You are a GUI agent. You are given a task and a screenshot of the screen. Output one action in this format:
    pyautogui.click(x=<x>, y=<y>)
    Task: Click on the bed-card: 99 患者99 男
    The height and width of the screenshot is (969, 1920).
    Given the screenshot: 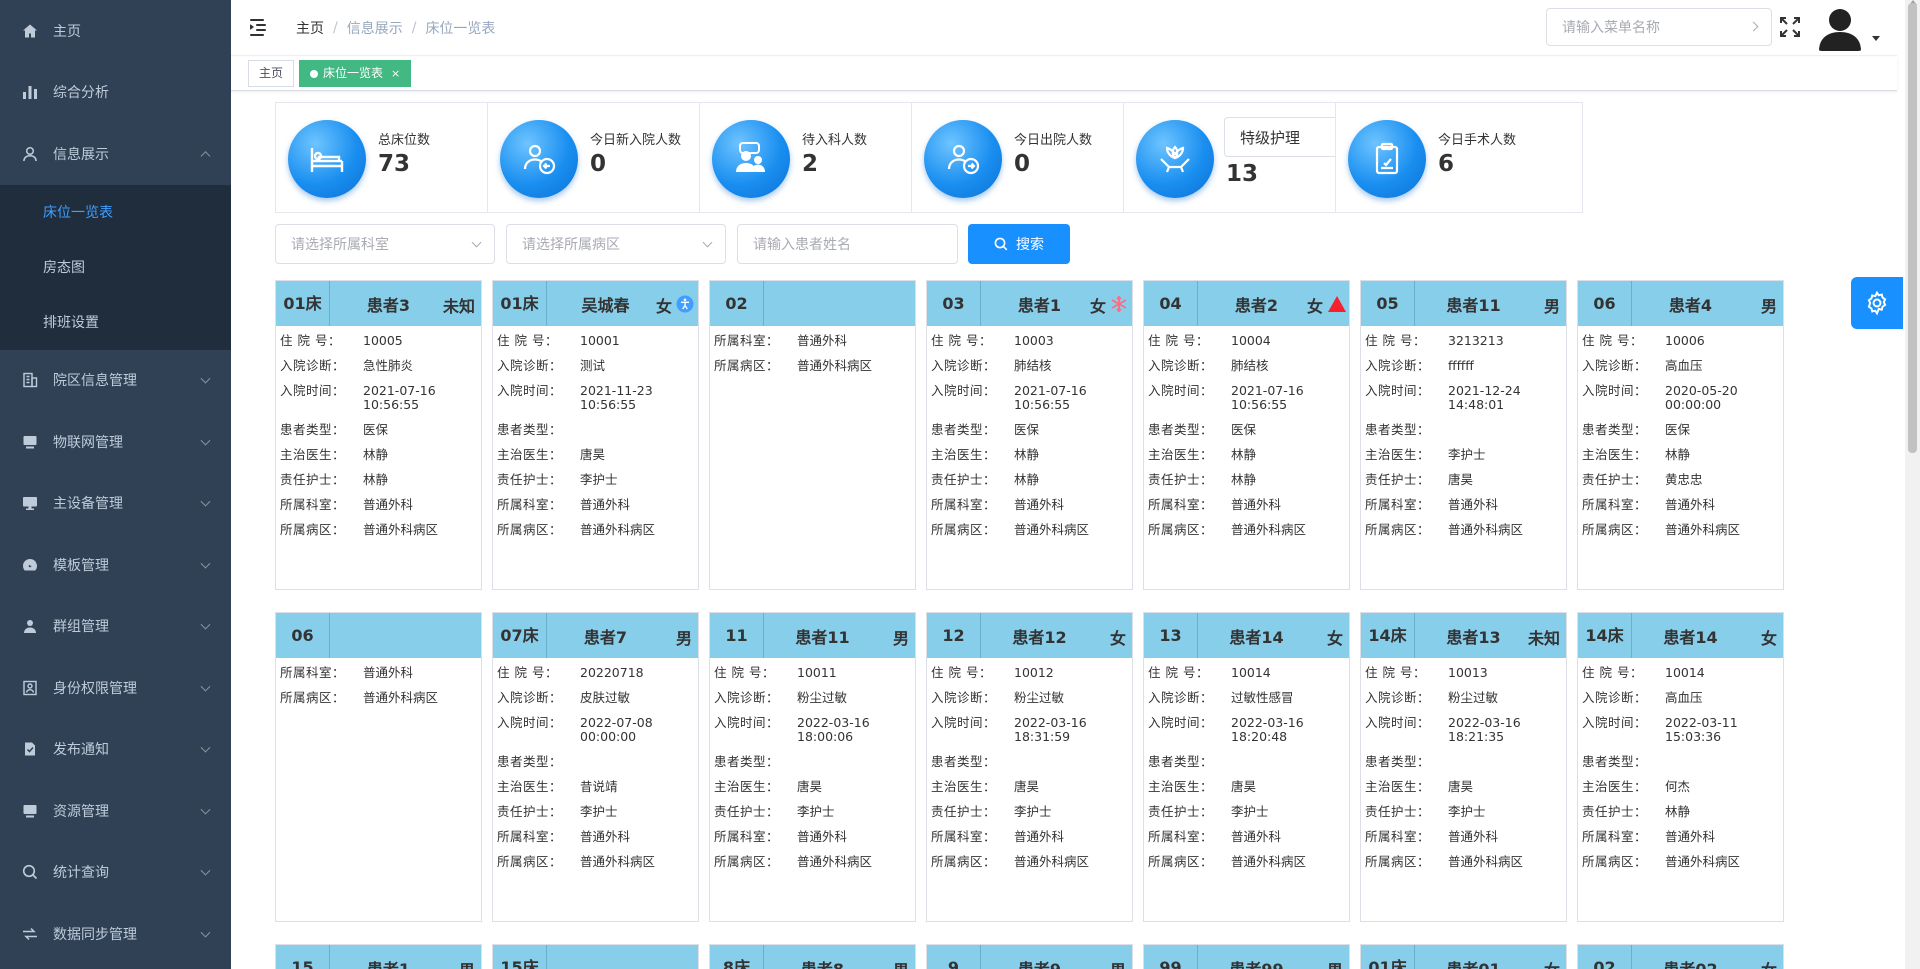 What is the action you would take?
    pyautogui.click(x=1246, y=956)
    